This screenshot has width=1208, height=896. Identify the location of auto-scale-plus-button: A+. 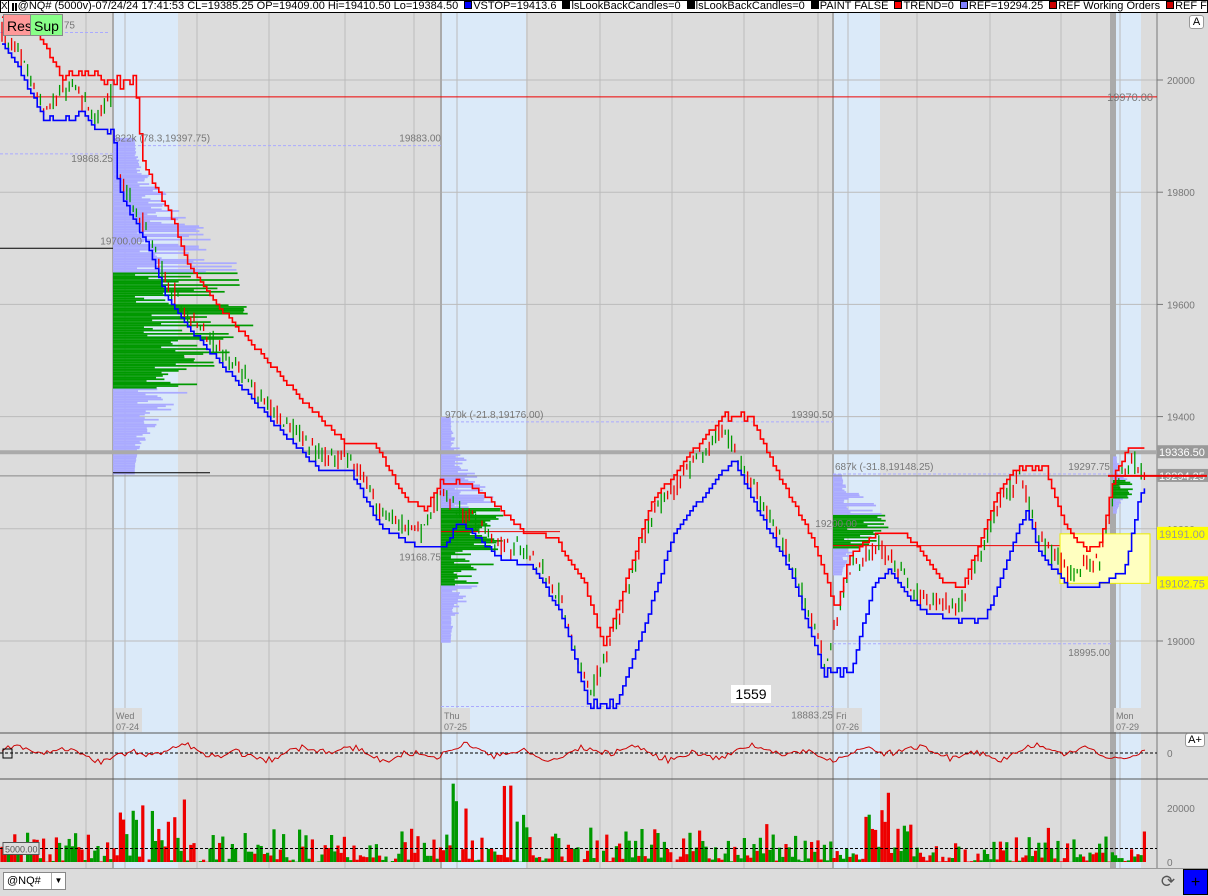
(1195, 740).